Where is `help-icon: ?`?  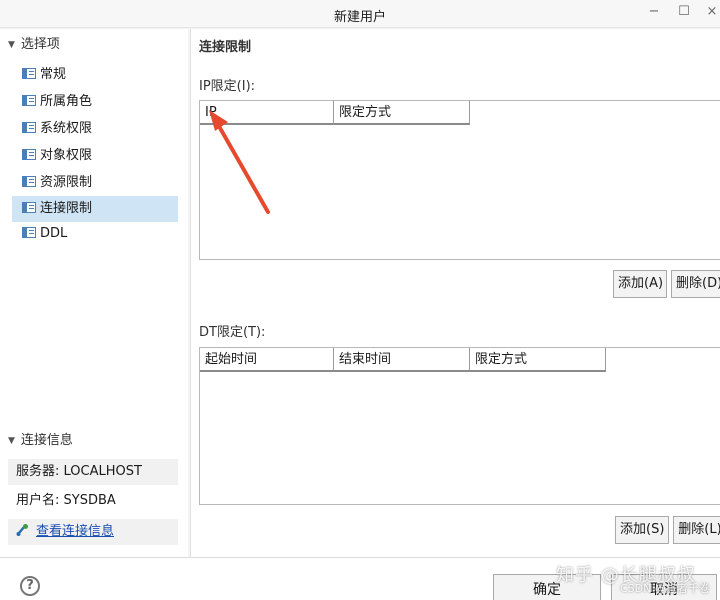
help-icon: ? is located at coordinates (30, 586).